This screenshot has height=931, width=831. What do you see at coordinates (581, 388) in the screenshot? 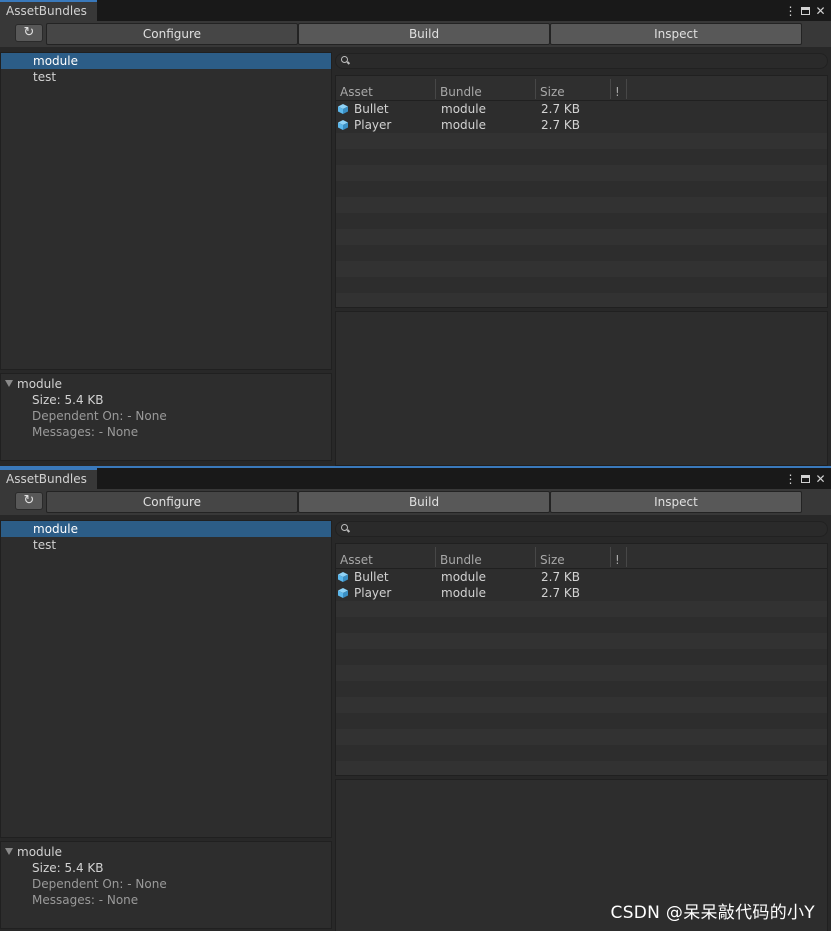
I see `asset-preview-panel` at bounding box center [581, 388].